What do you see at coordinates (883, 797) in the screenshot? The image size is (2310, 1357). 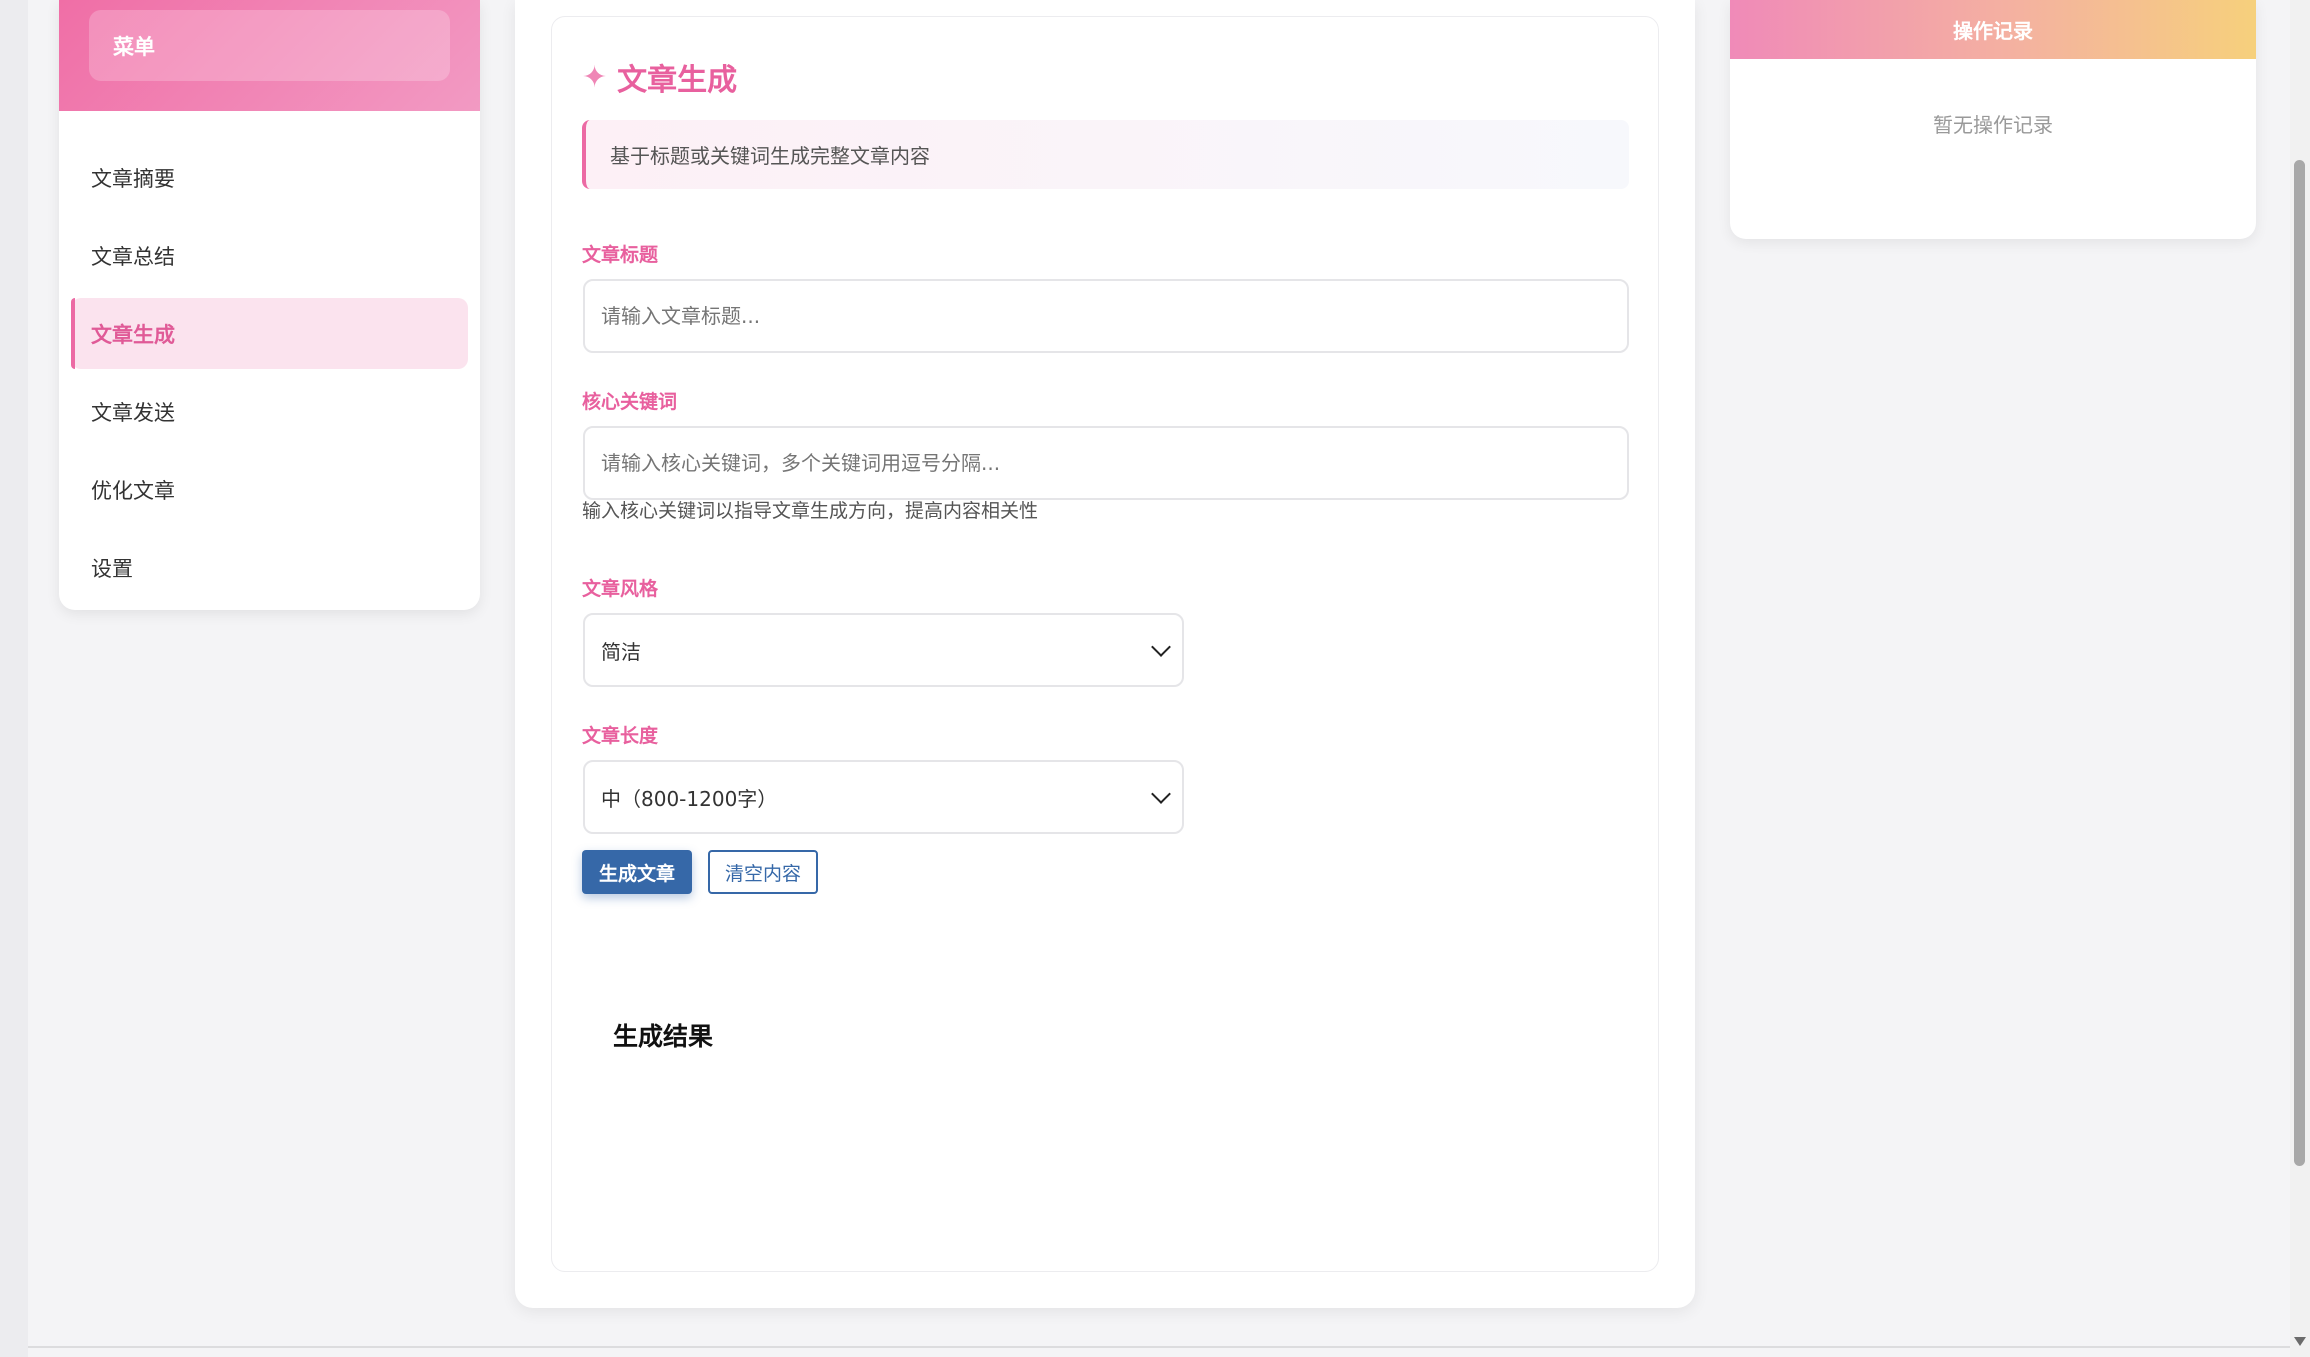 I see `article-length-select: 中（800-1200字）` at bounding box center [883, 797].